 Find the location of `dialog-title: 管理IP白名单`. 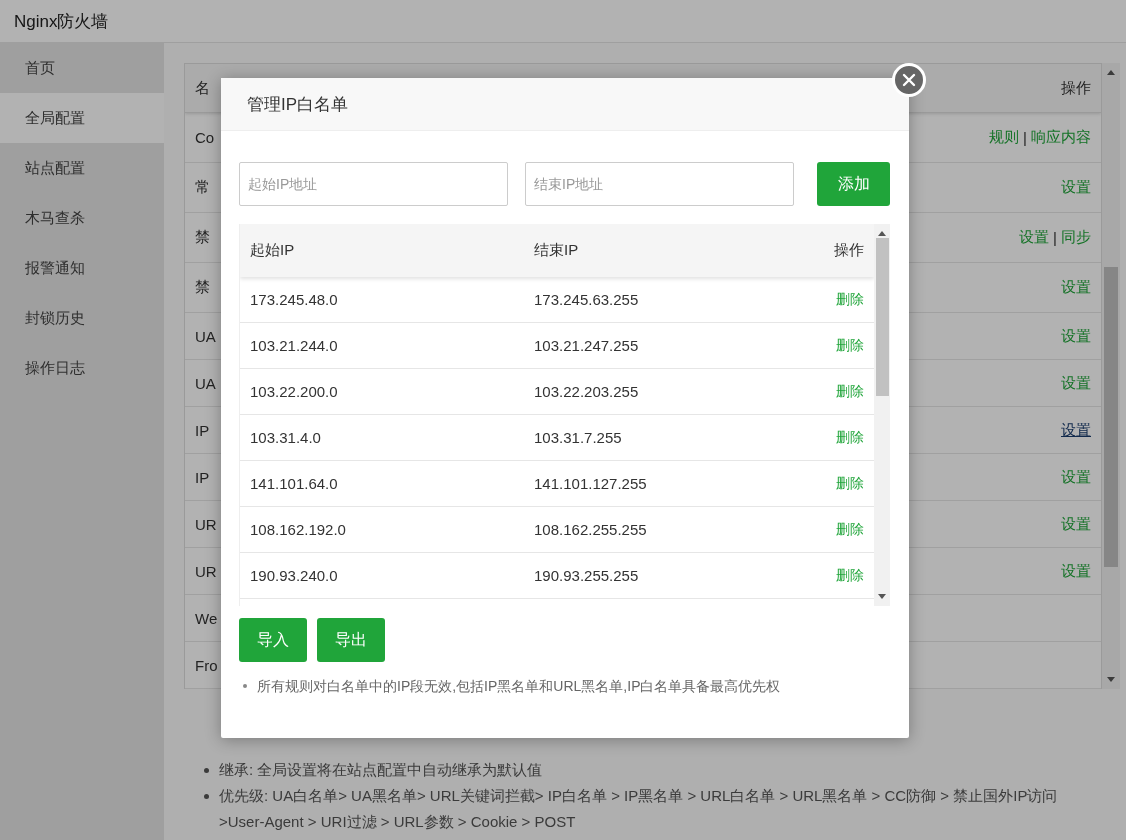

dialog-title: 管理IP白名单 is located at coordinates (298, 104).